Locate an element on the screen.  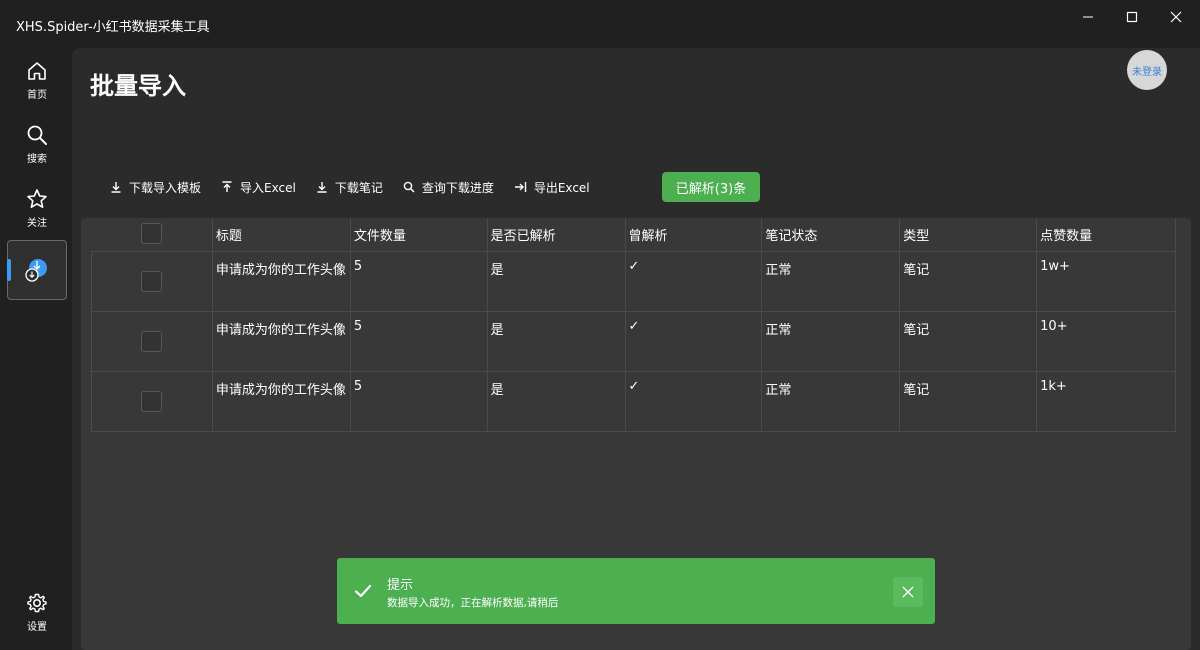
download-notes-button: 下载笔记 is located at coordinates (349, 187).